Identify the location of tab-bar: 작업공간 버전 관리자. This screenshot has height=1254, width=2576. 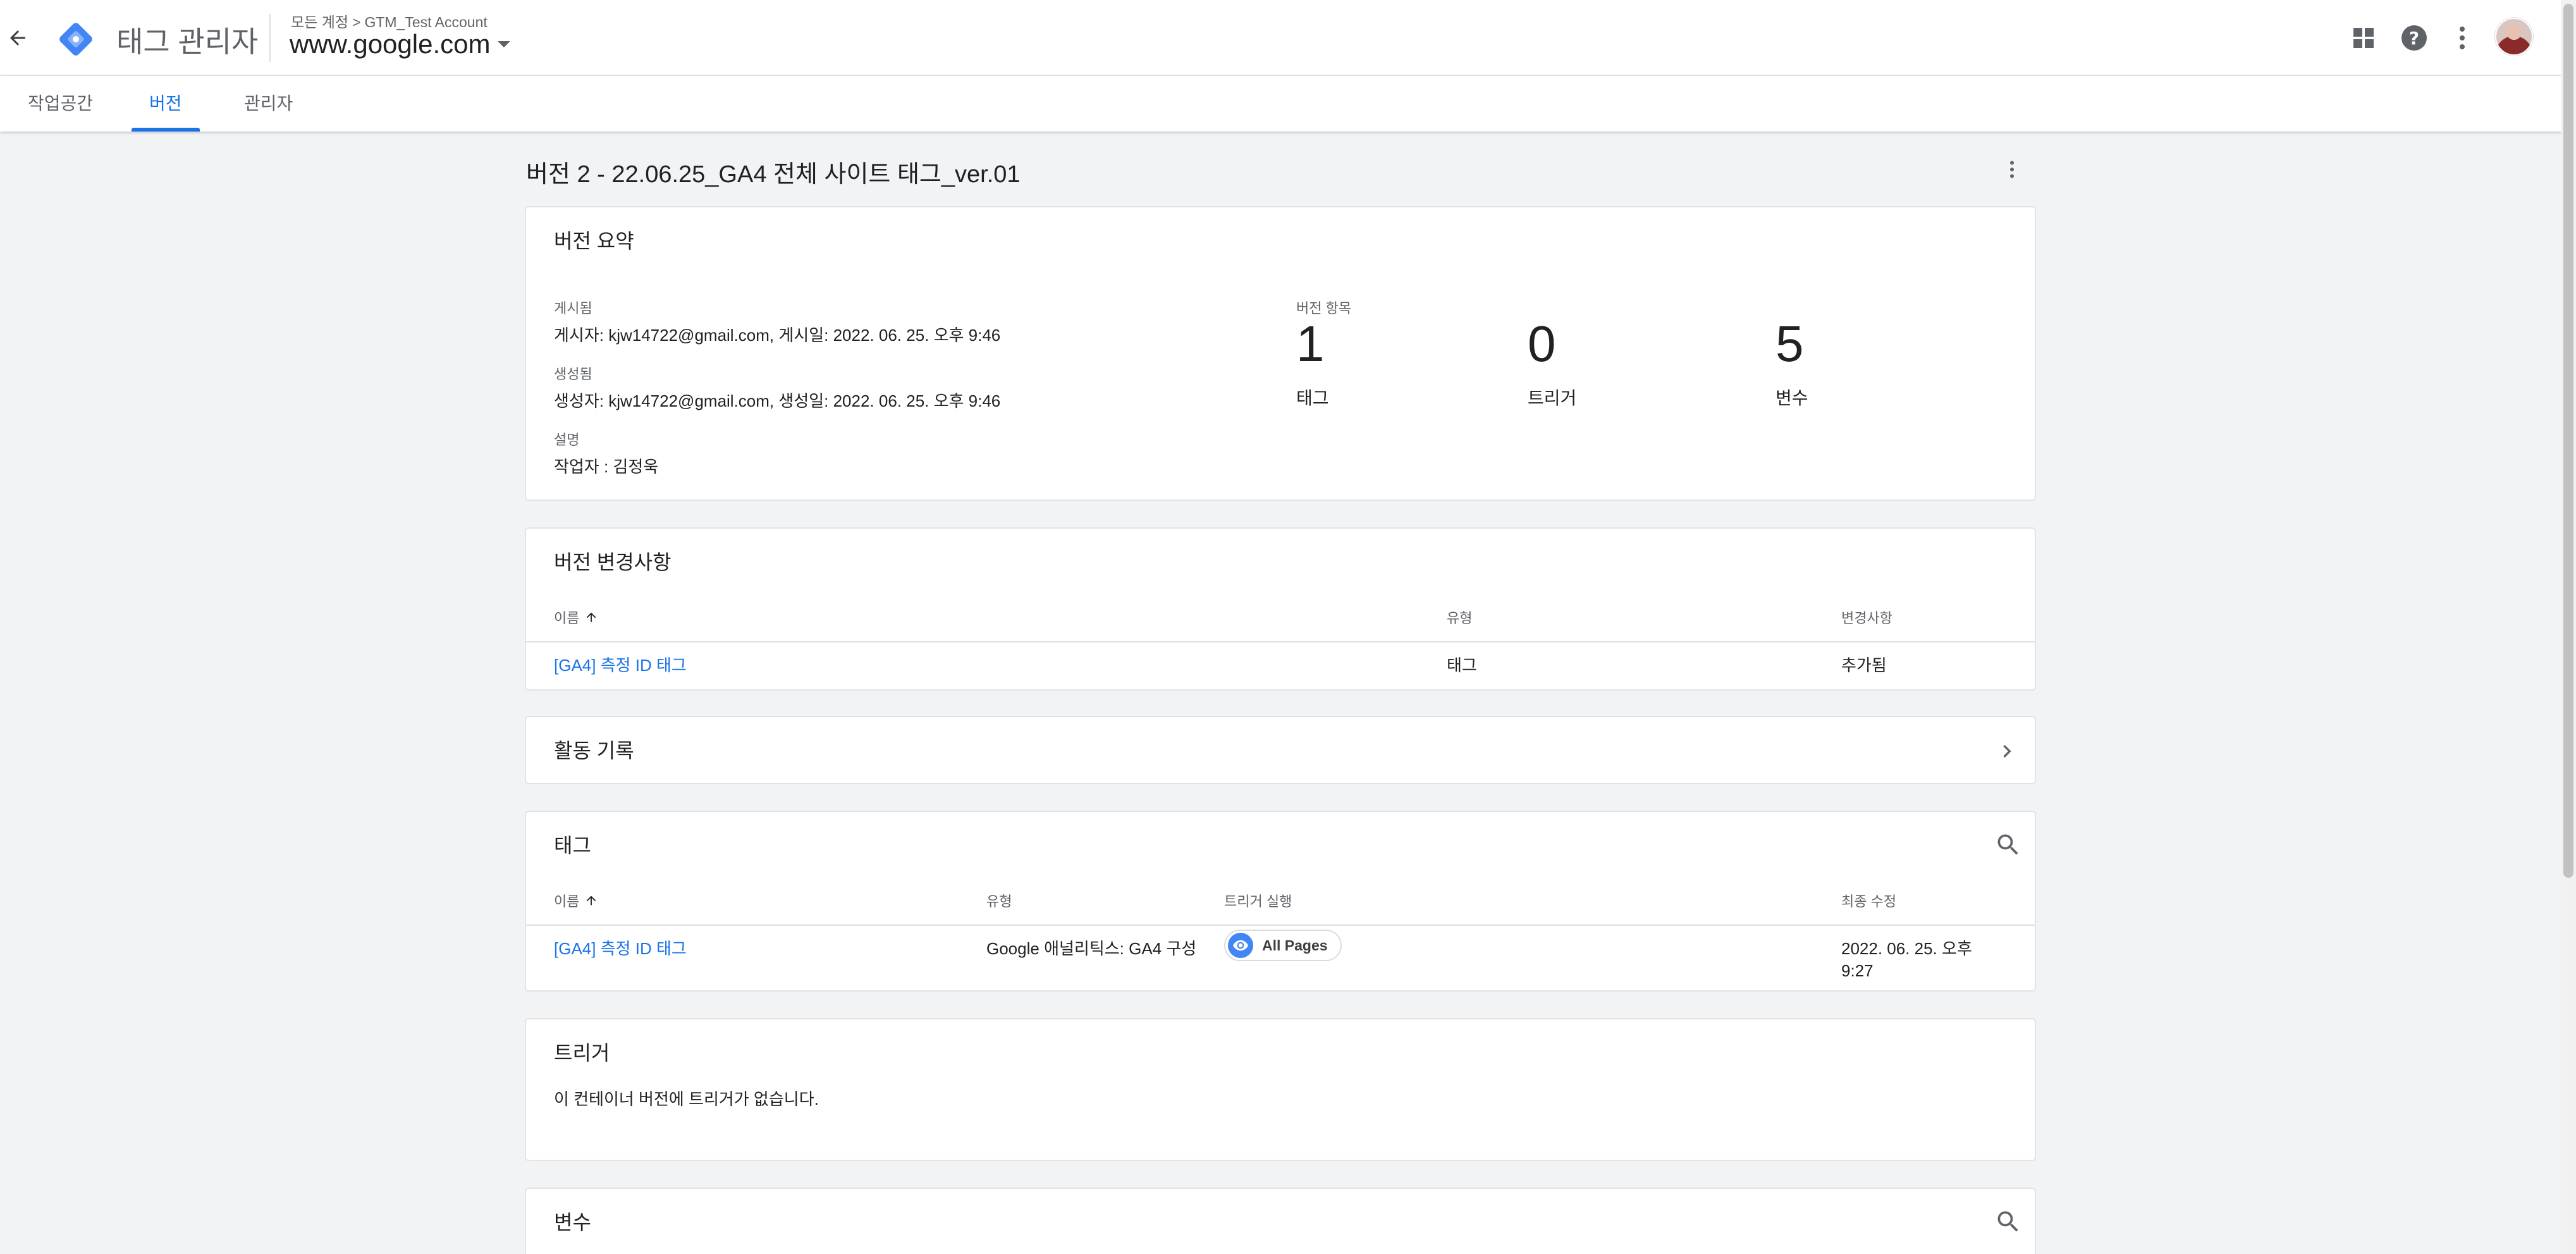
(1288, 104).